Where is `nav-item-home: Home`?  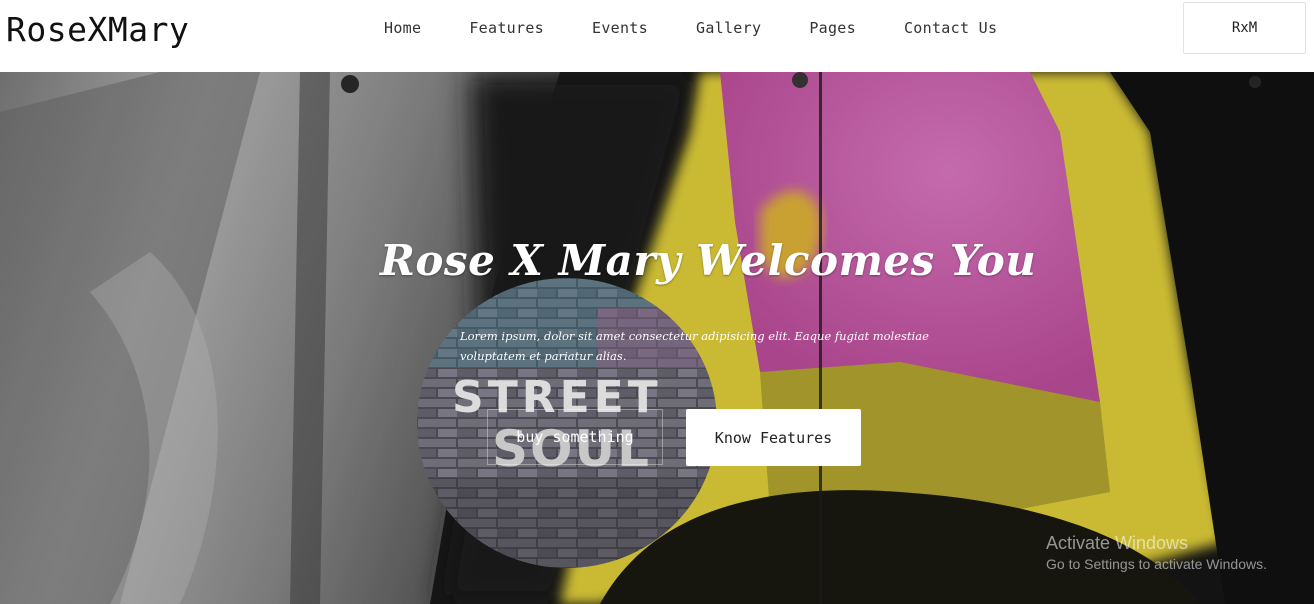 nav-item-home: Home is located at coordinates (402, 28).